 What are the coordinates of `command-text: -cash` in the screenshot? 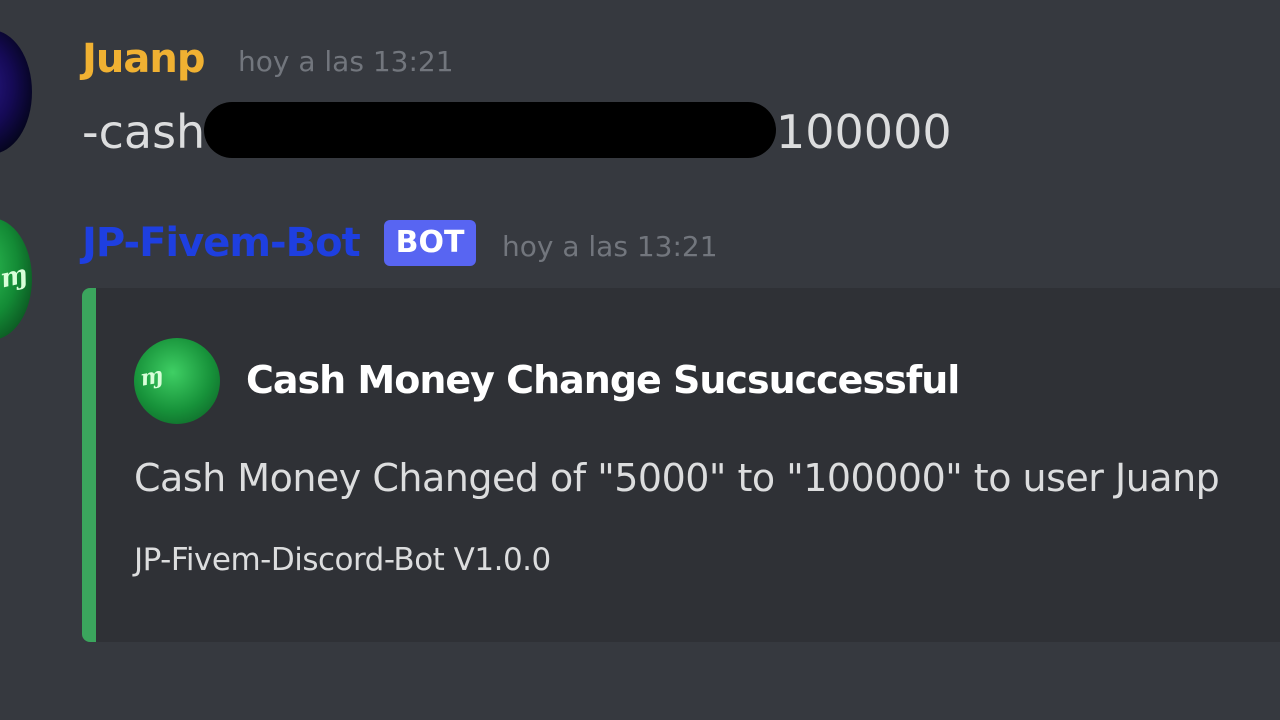 It's located at (144, 132).